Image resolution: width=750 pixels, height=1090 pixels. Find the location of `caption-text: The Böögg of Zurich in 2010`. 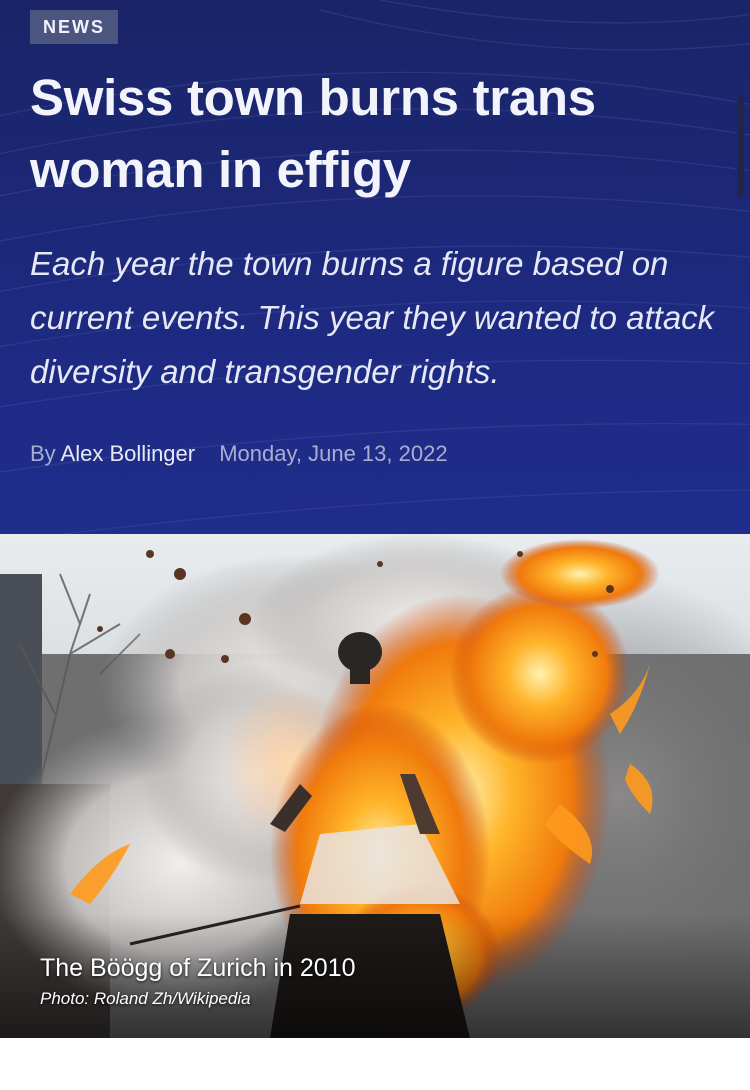

caption-text: The Böögg of Zurich in 2010 is located at coordinates (198, 968).